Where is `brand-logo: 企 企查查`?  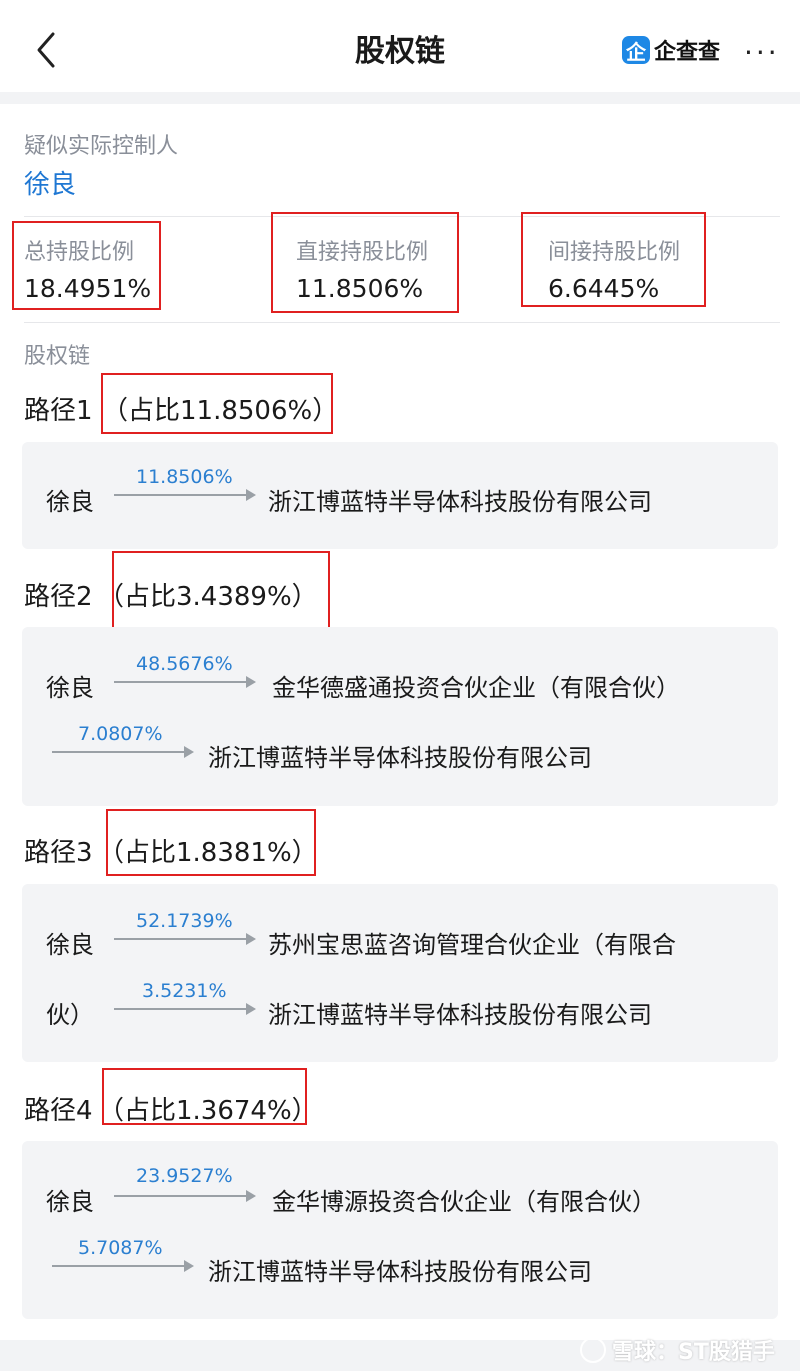
brand-logo: 企 企查查 is located at coordinates (671, 50).